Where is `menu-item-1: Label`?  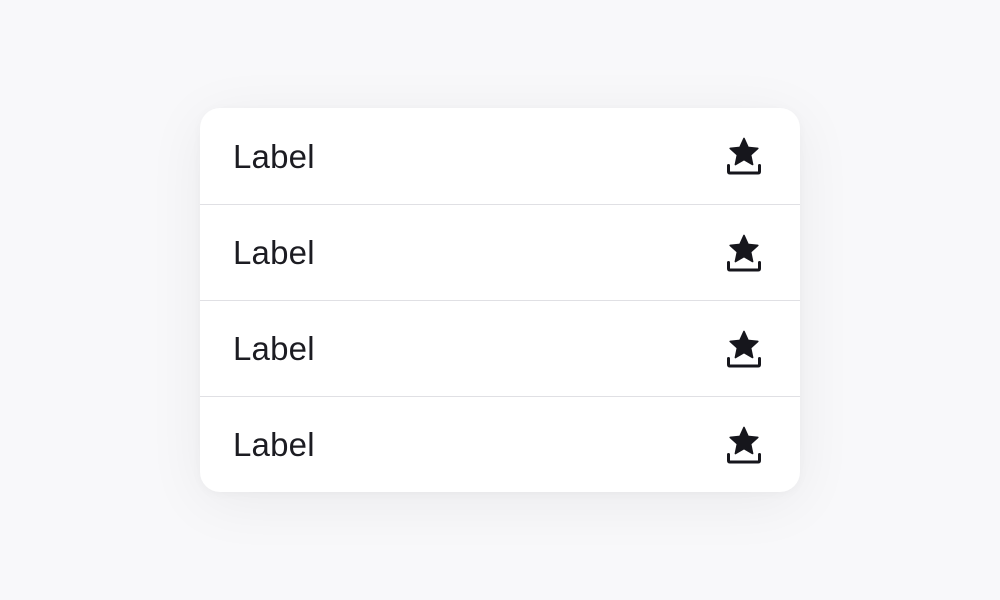 menu-item-1: Label is located at coordinates (500, 156).